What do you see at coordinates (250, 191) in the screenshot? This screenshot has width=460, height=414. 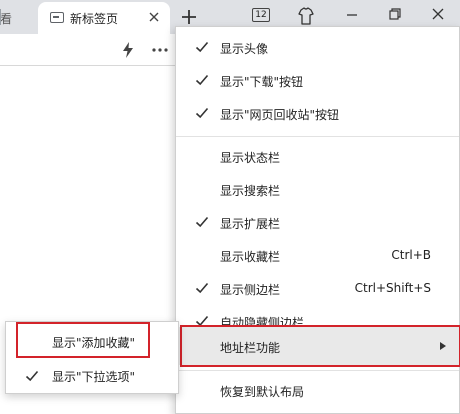 I see `menu-item-label: 显示搜索栏` at bounding box center [250, 191].